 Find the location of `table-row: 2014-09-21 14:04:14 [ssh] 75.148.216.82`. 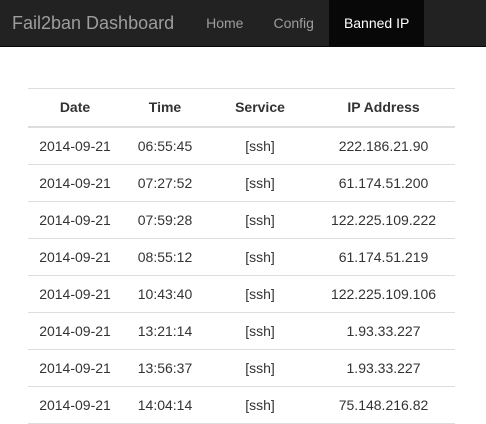

table-row: 2014-09-21 14:04:14 [ssh] 75.148.216.82 is located at coordinates (241, 405).